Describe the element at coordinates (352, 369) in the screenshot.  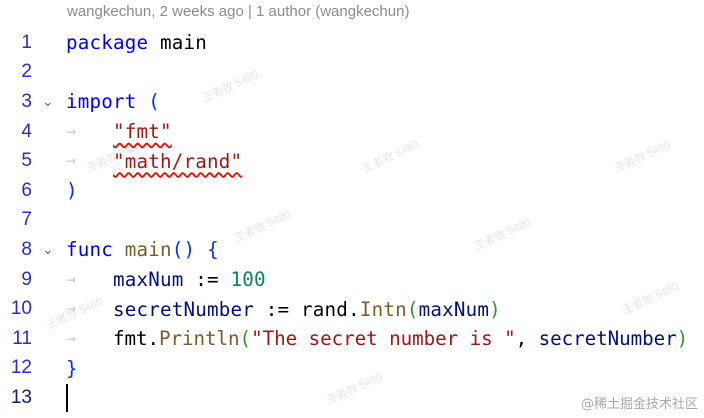
I see `code-line: 12 }` at that location.